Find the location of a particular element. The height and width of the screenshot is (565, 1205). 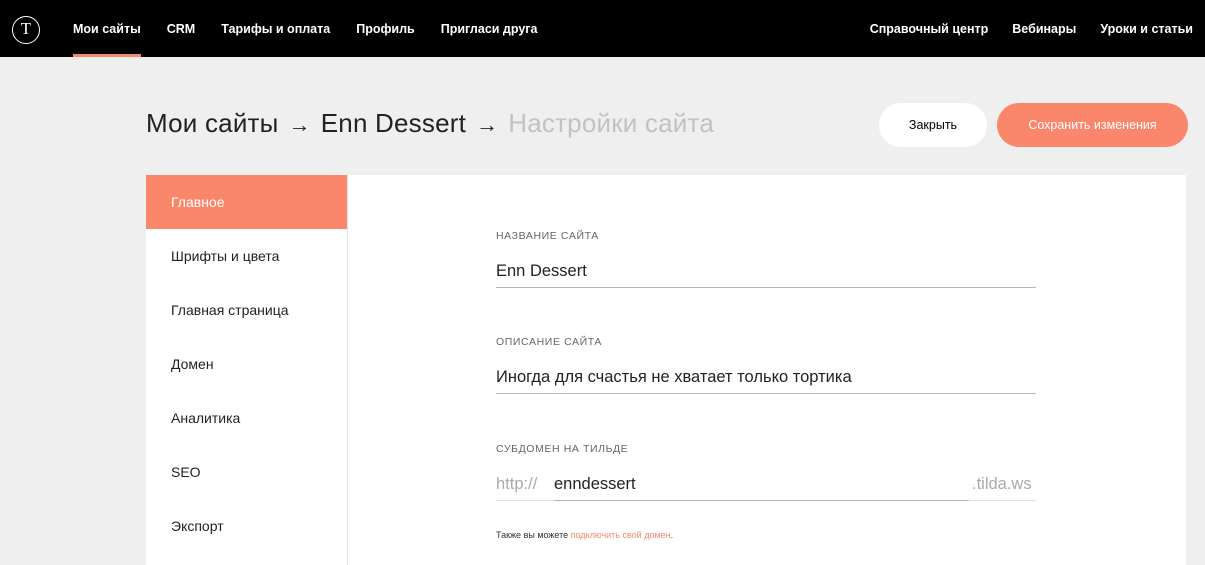

sidebar-item-main: Главное is located at coordinates (246, 202).